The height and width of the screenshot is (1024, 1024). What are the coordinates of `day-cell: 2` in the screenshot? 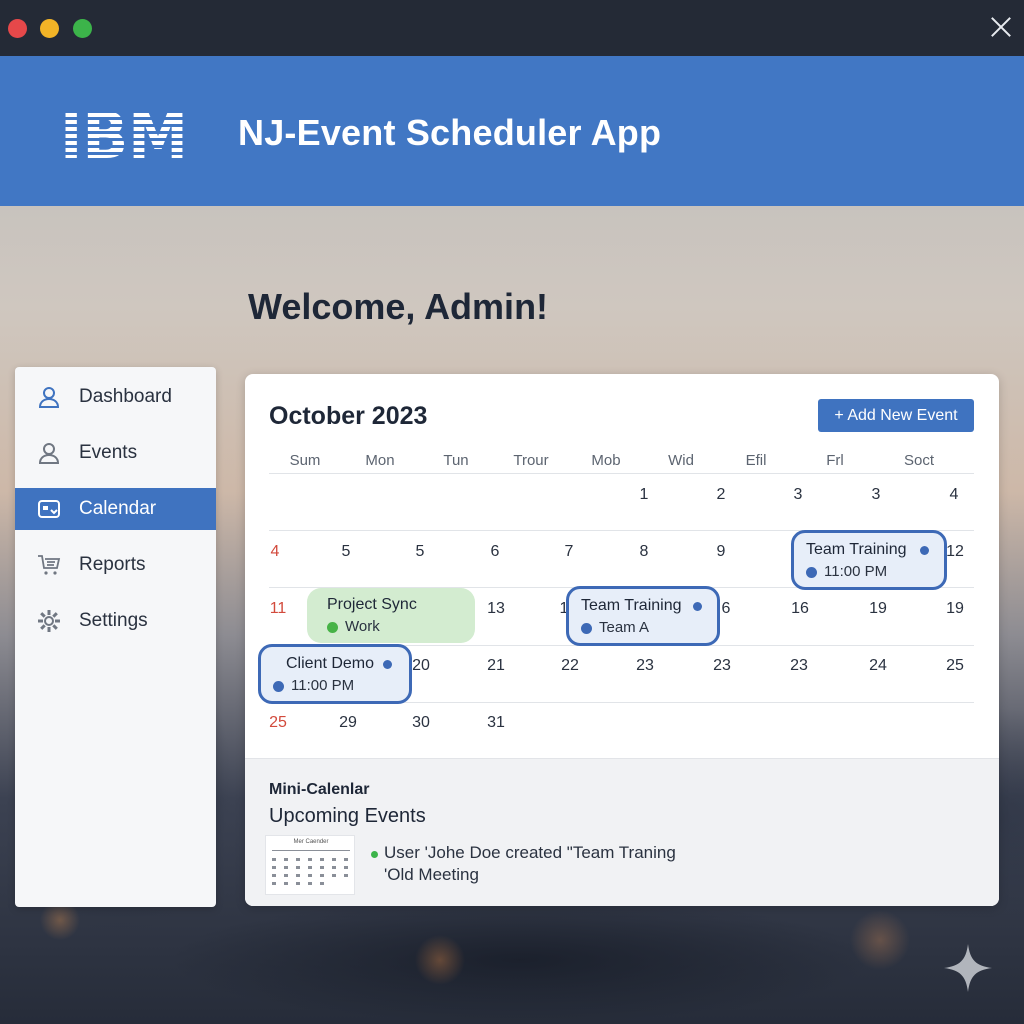 It's located at (721, 495).